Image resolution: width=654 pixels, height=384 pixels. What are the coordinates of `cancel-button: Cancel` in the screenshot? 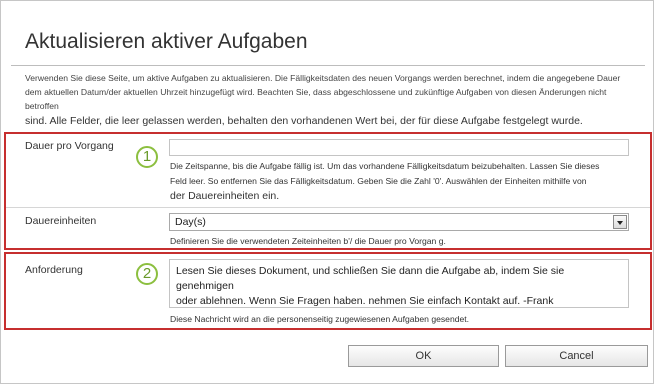 It's located at (576, 356).